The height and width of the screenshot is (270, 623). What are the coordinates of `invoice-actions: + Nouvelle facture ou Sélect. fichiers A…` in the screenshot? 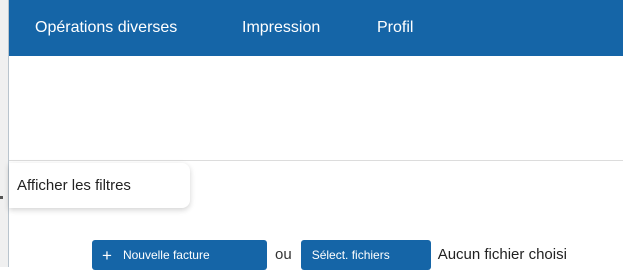 It's located at (329, 255).